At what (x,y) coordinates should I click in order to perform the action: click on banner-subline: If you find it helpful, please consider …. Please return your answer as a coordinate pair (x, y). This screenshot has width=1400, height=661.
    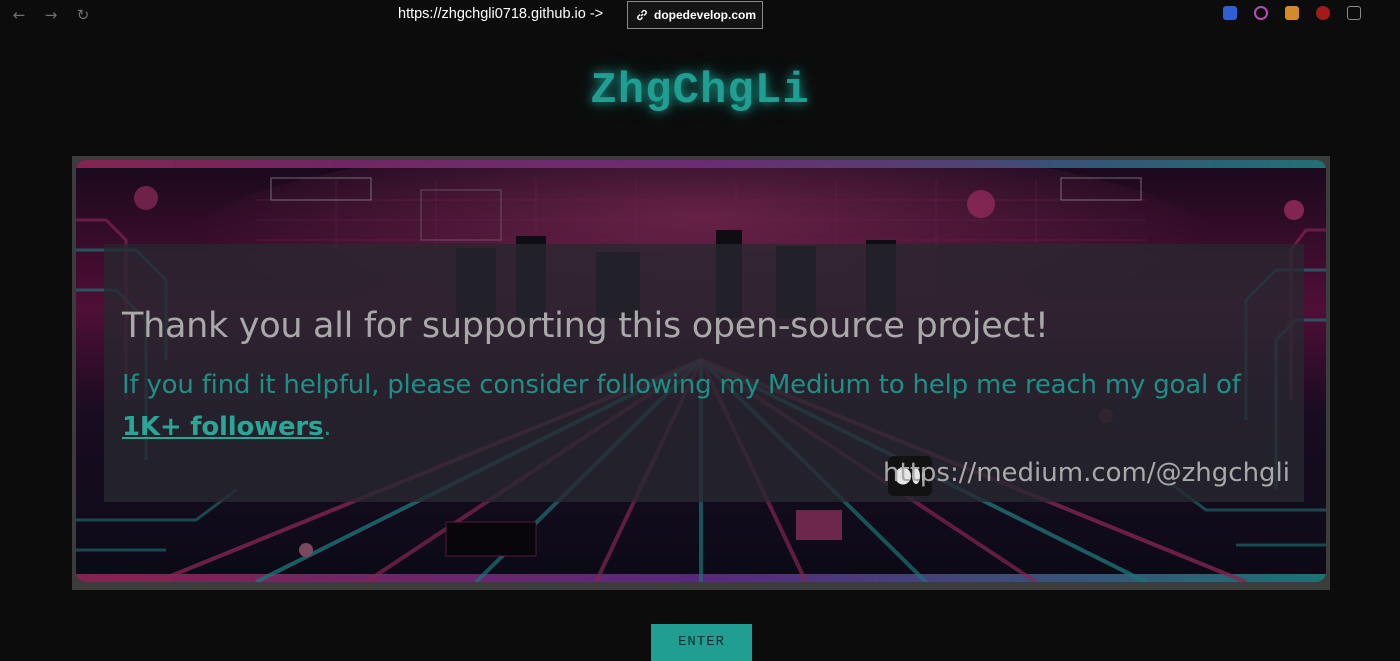
    Looking at the image, I should click on (707, 406).